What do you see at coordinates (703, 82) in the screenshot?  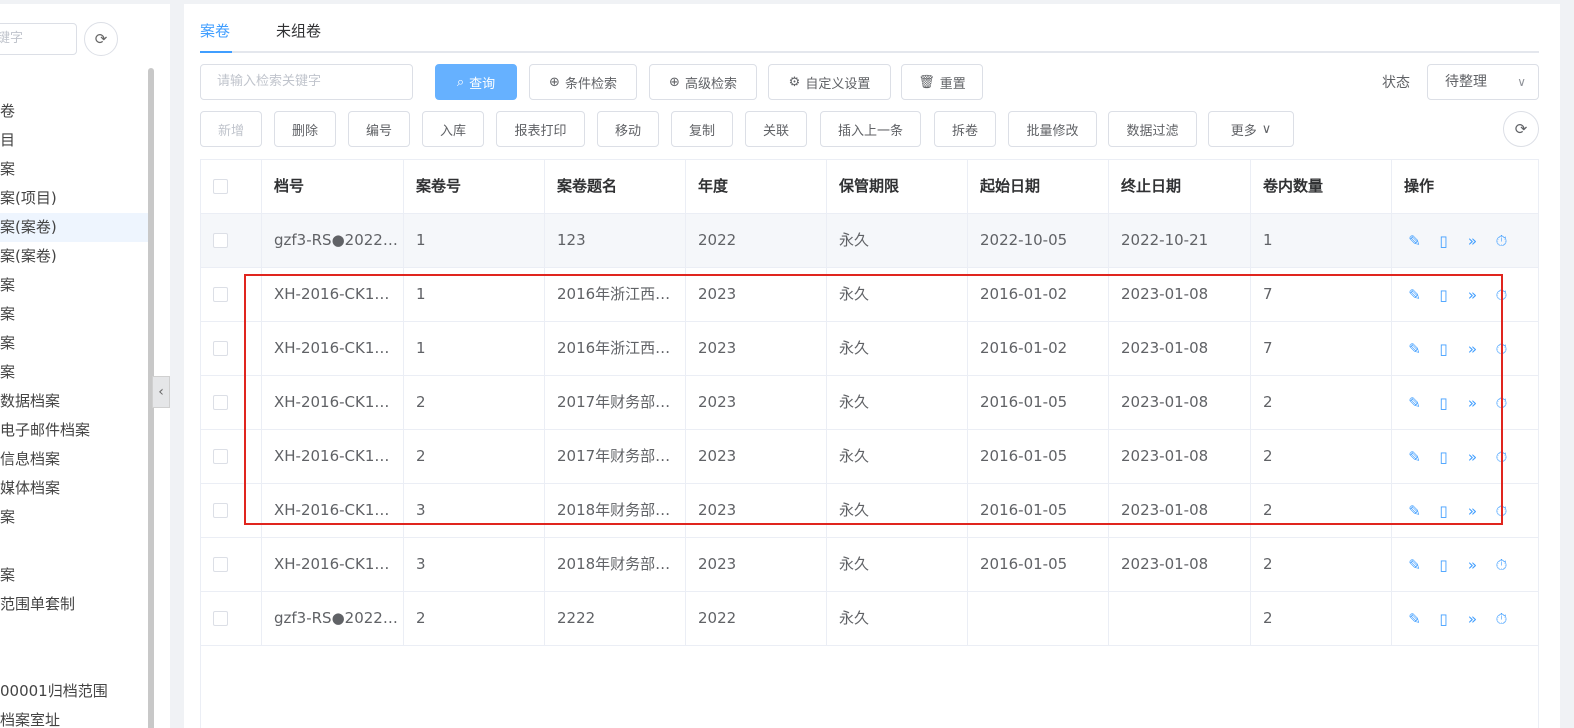 I see `advanced-search-button: ⊕ 高级检索` at bounding box center [703, 82].